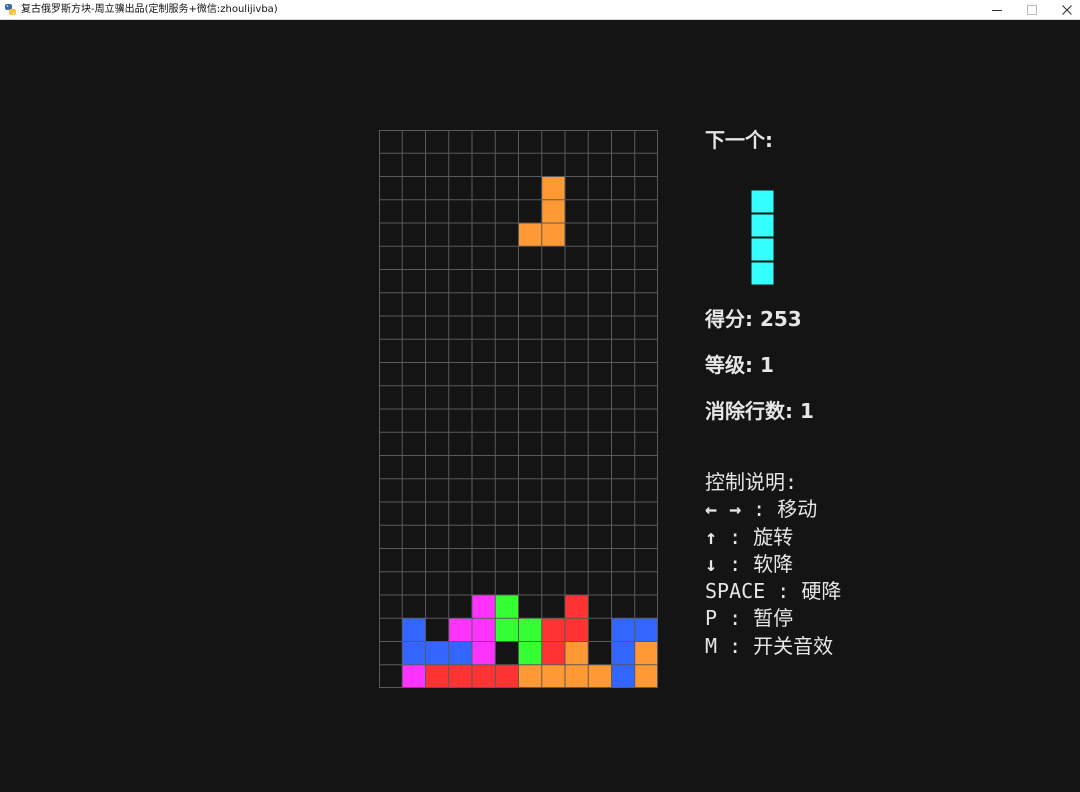 The width and height of the screenshot is (1080, 792). I want to click on control-hard-drop: SPACE : 硬降, so click(773, 591).